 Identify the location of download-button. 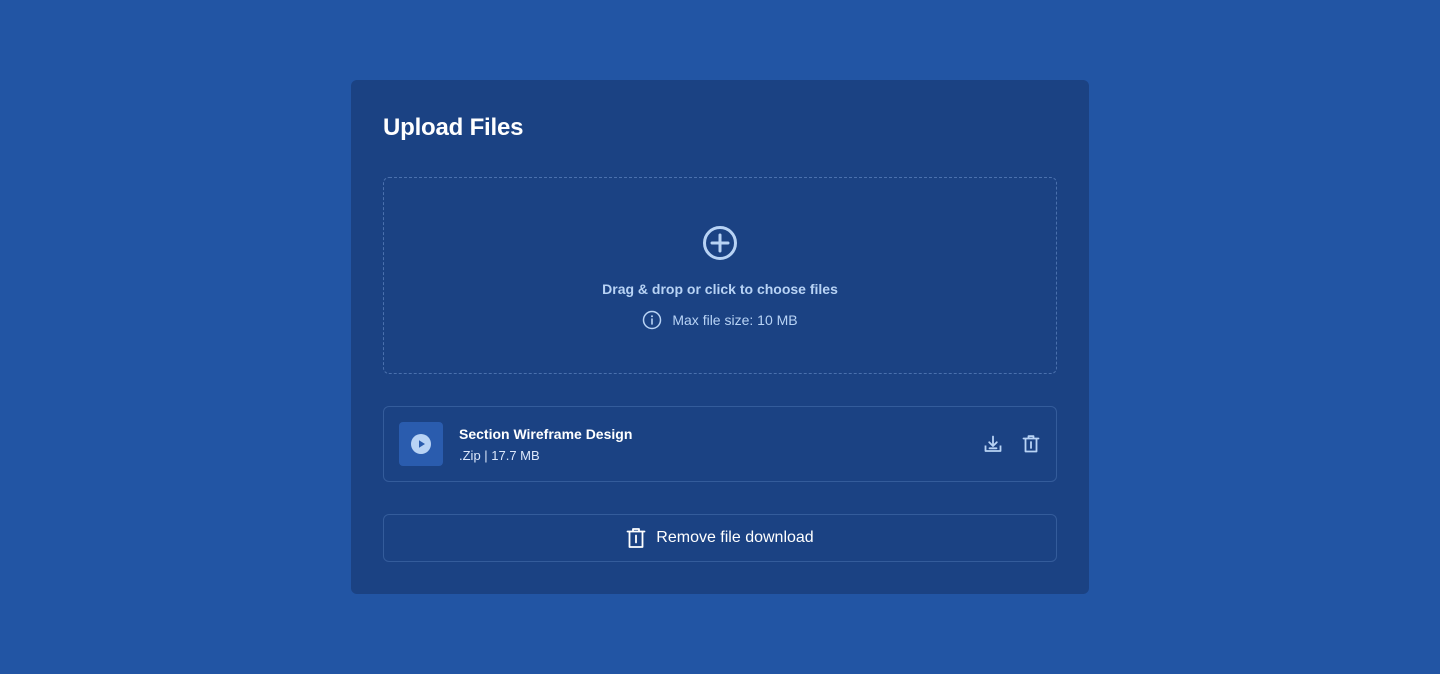
(993, 444).